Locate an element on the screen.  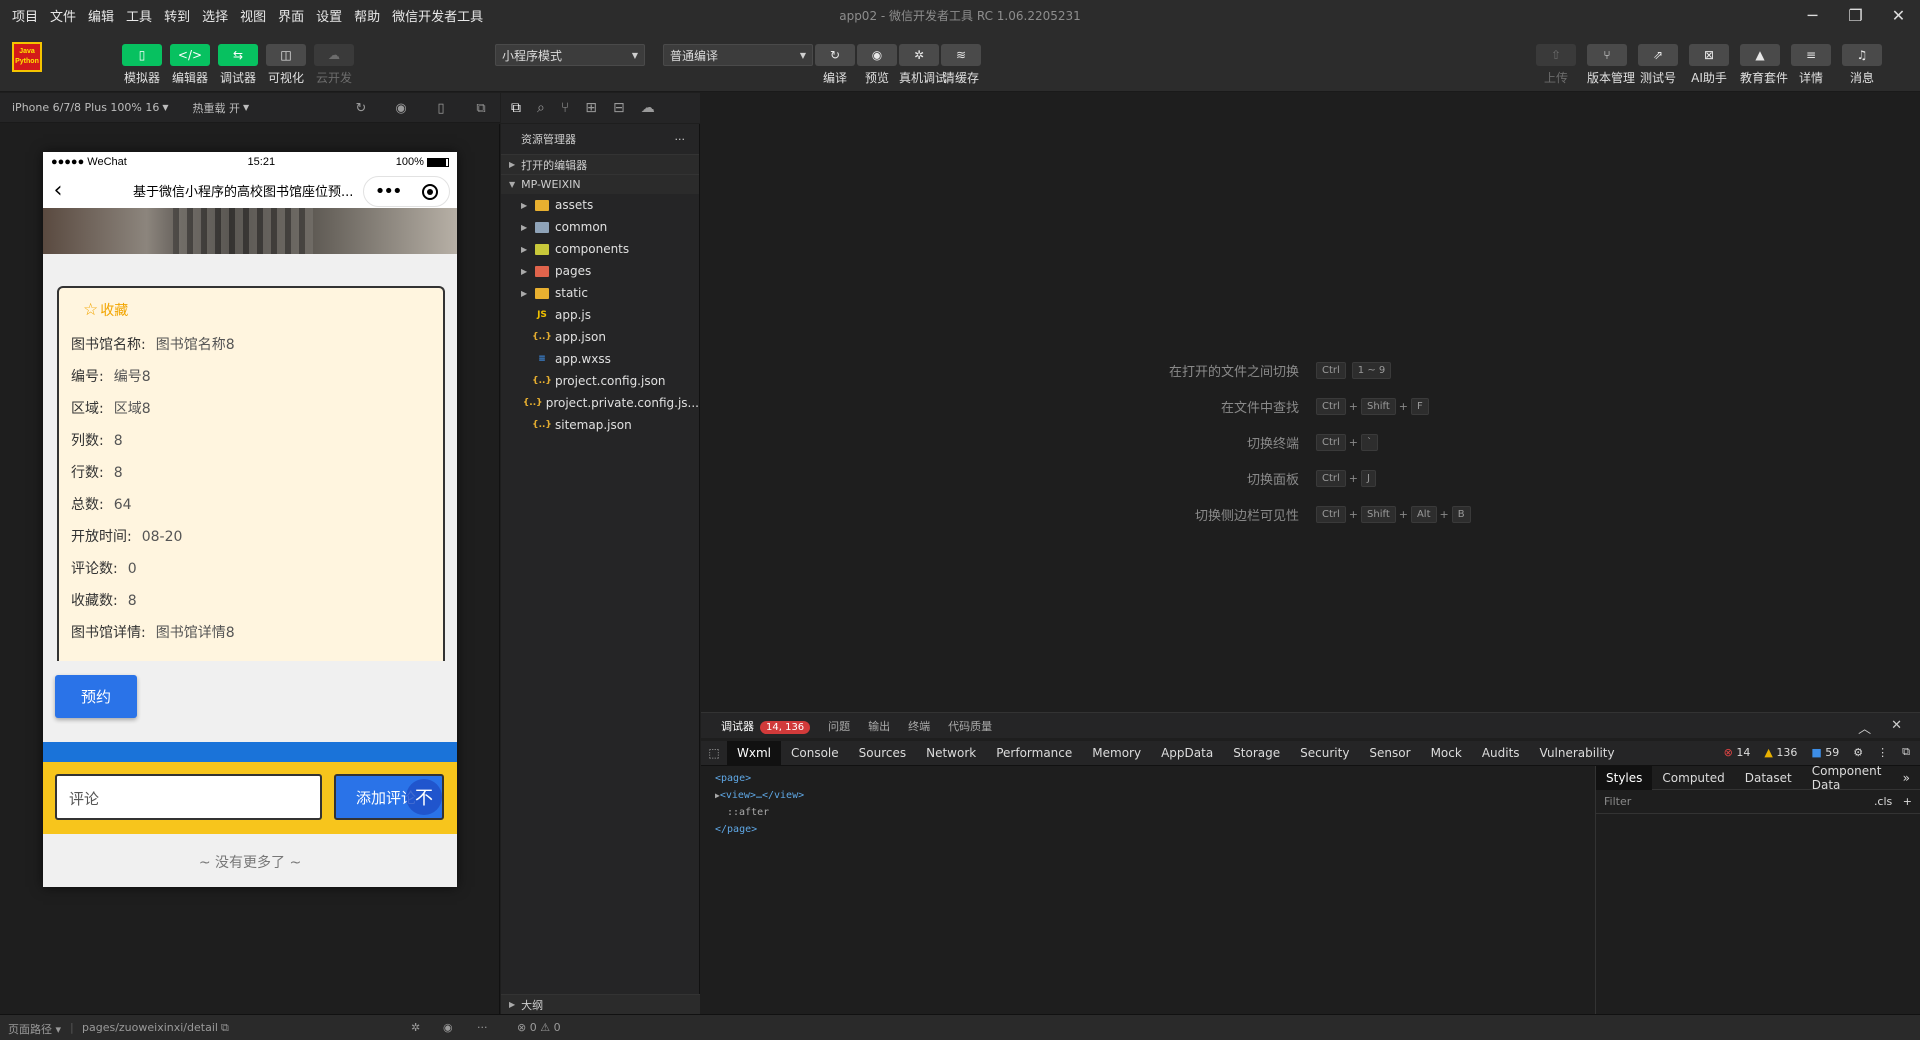
gear-icon: ⚙ is located at coordinates (1858, 752).